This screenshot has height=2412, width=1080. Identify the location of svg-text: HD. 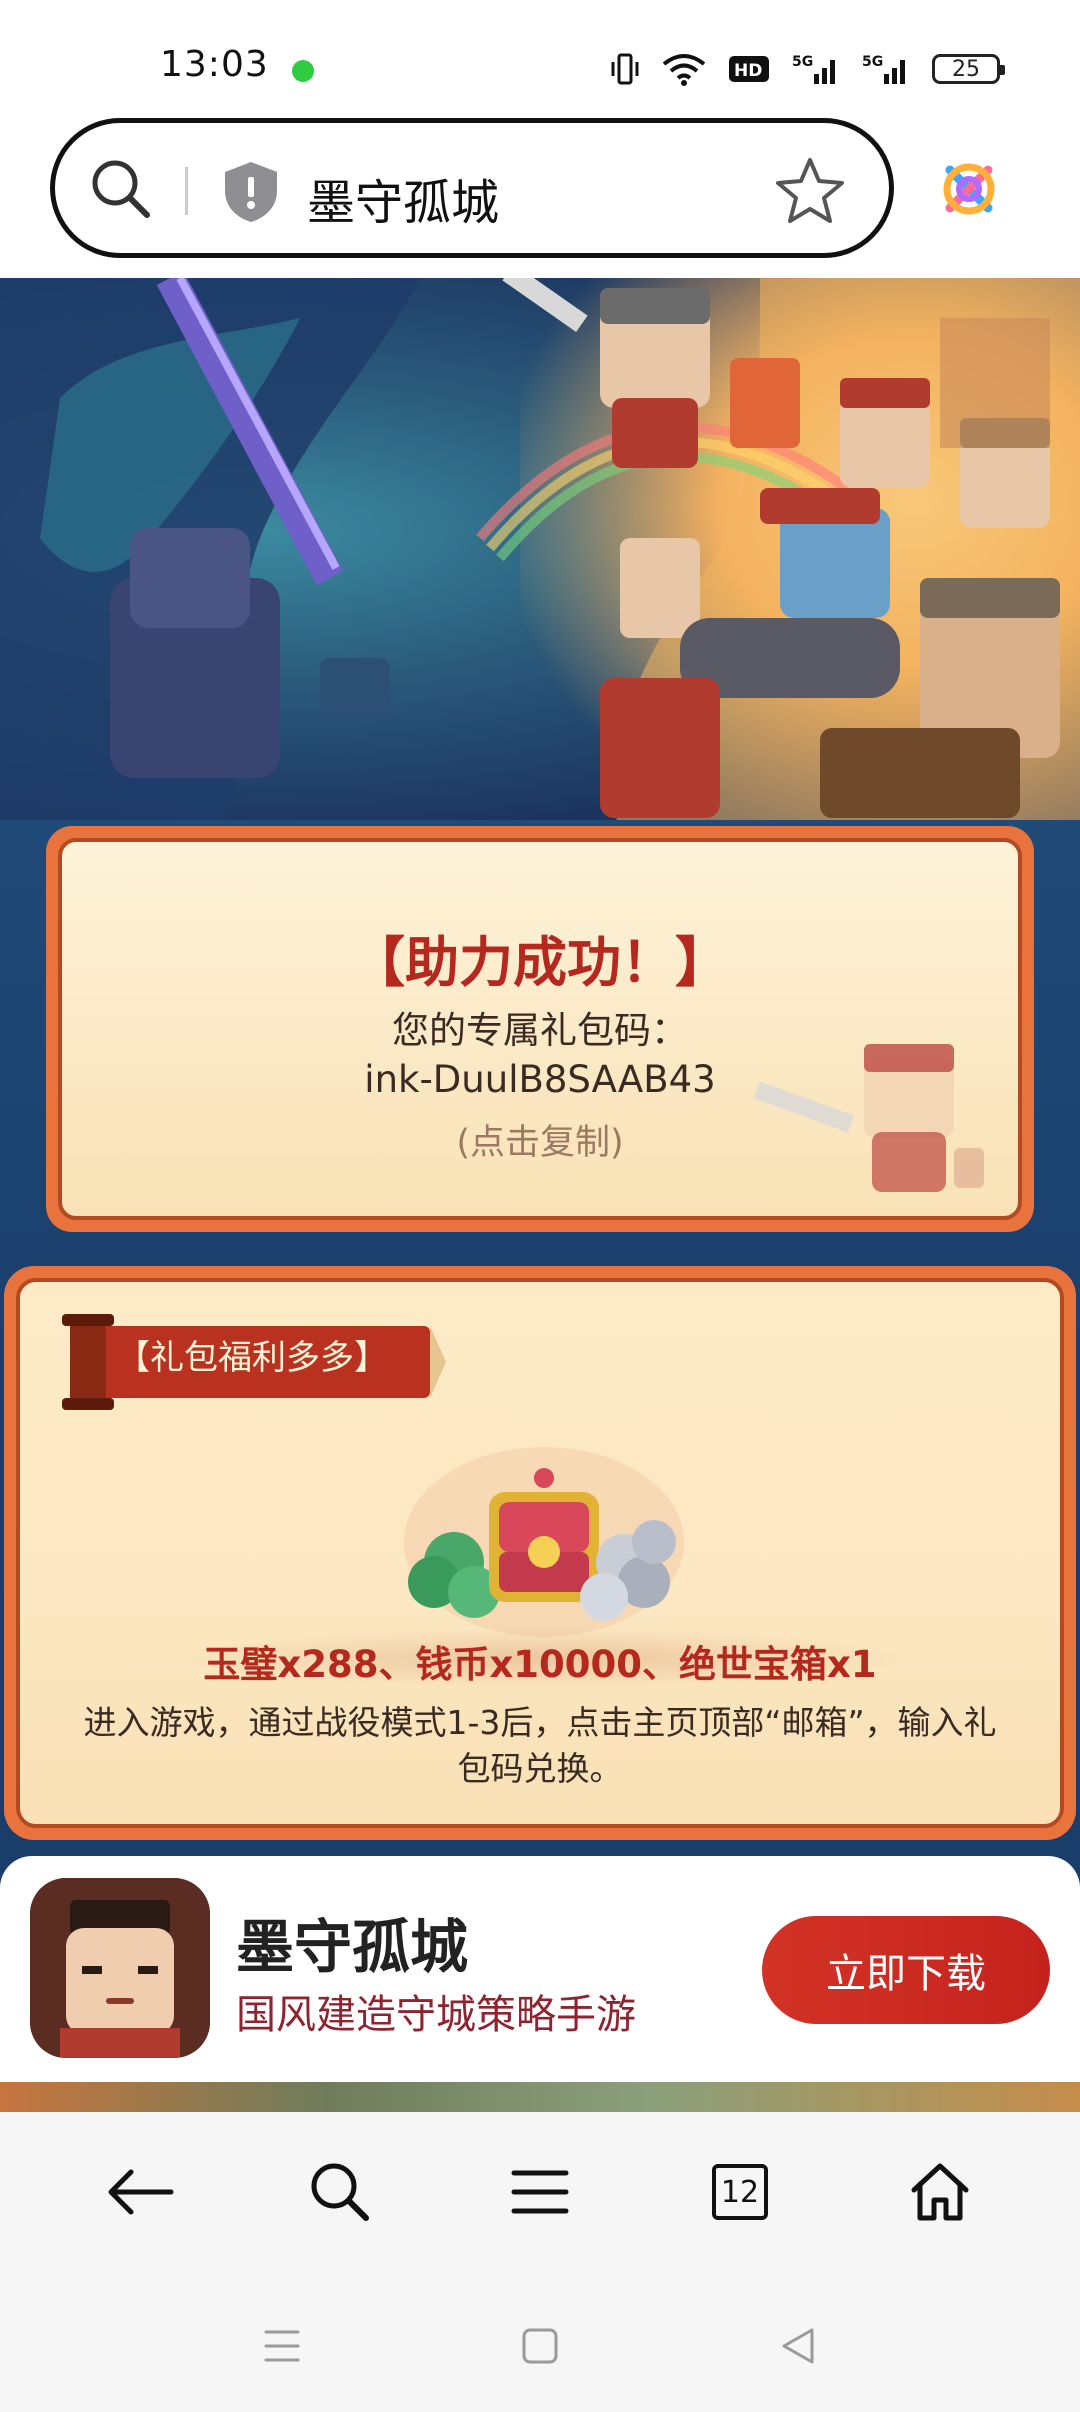
(748, 71).